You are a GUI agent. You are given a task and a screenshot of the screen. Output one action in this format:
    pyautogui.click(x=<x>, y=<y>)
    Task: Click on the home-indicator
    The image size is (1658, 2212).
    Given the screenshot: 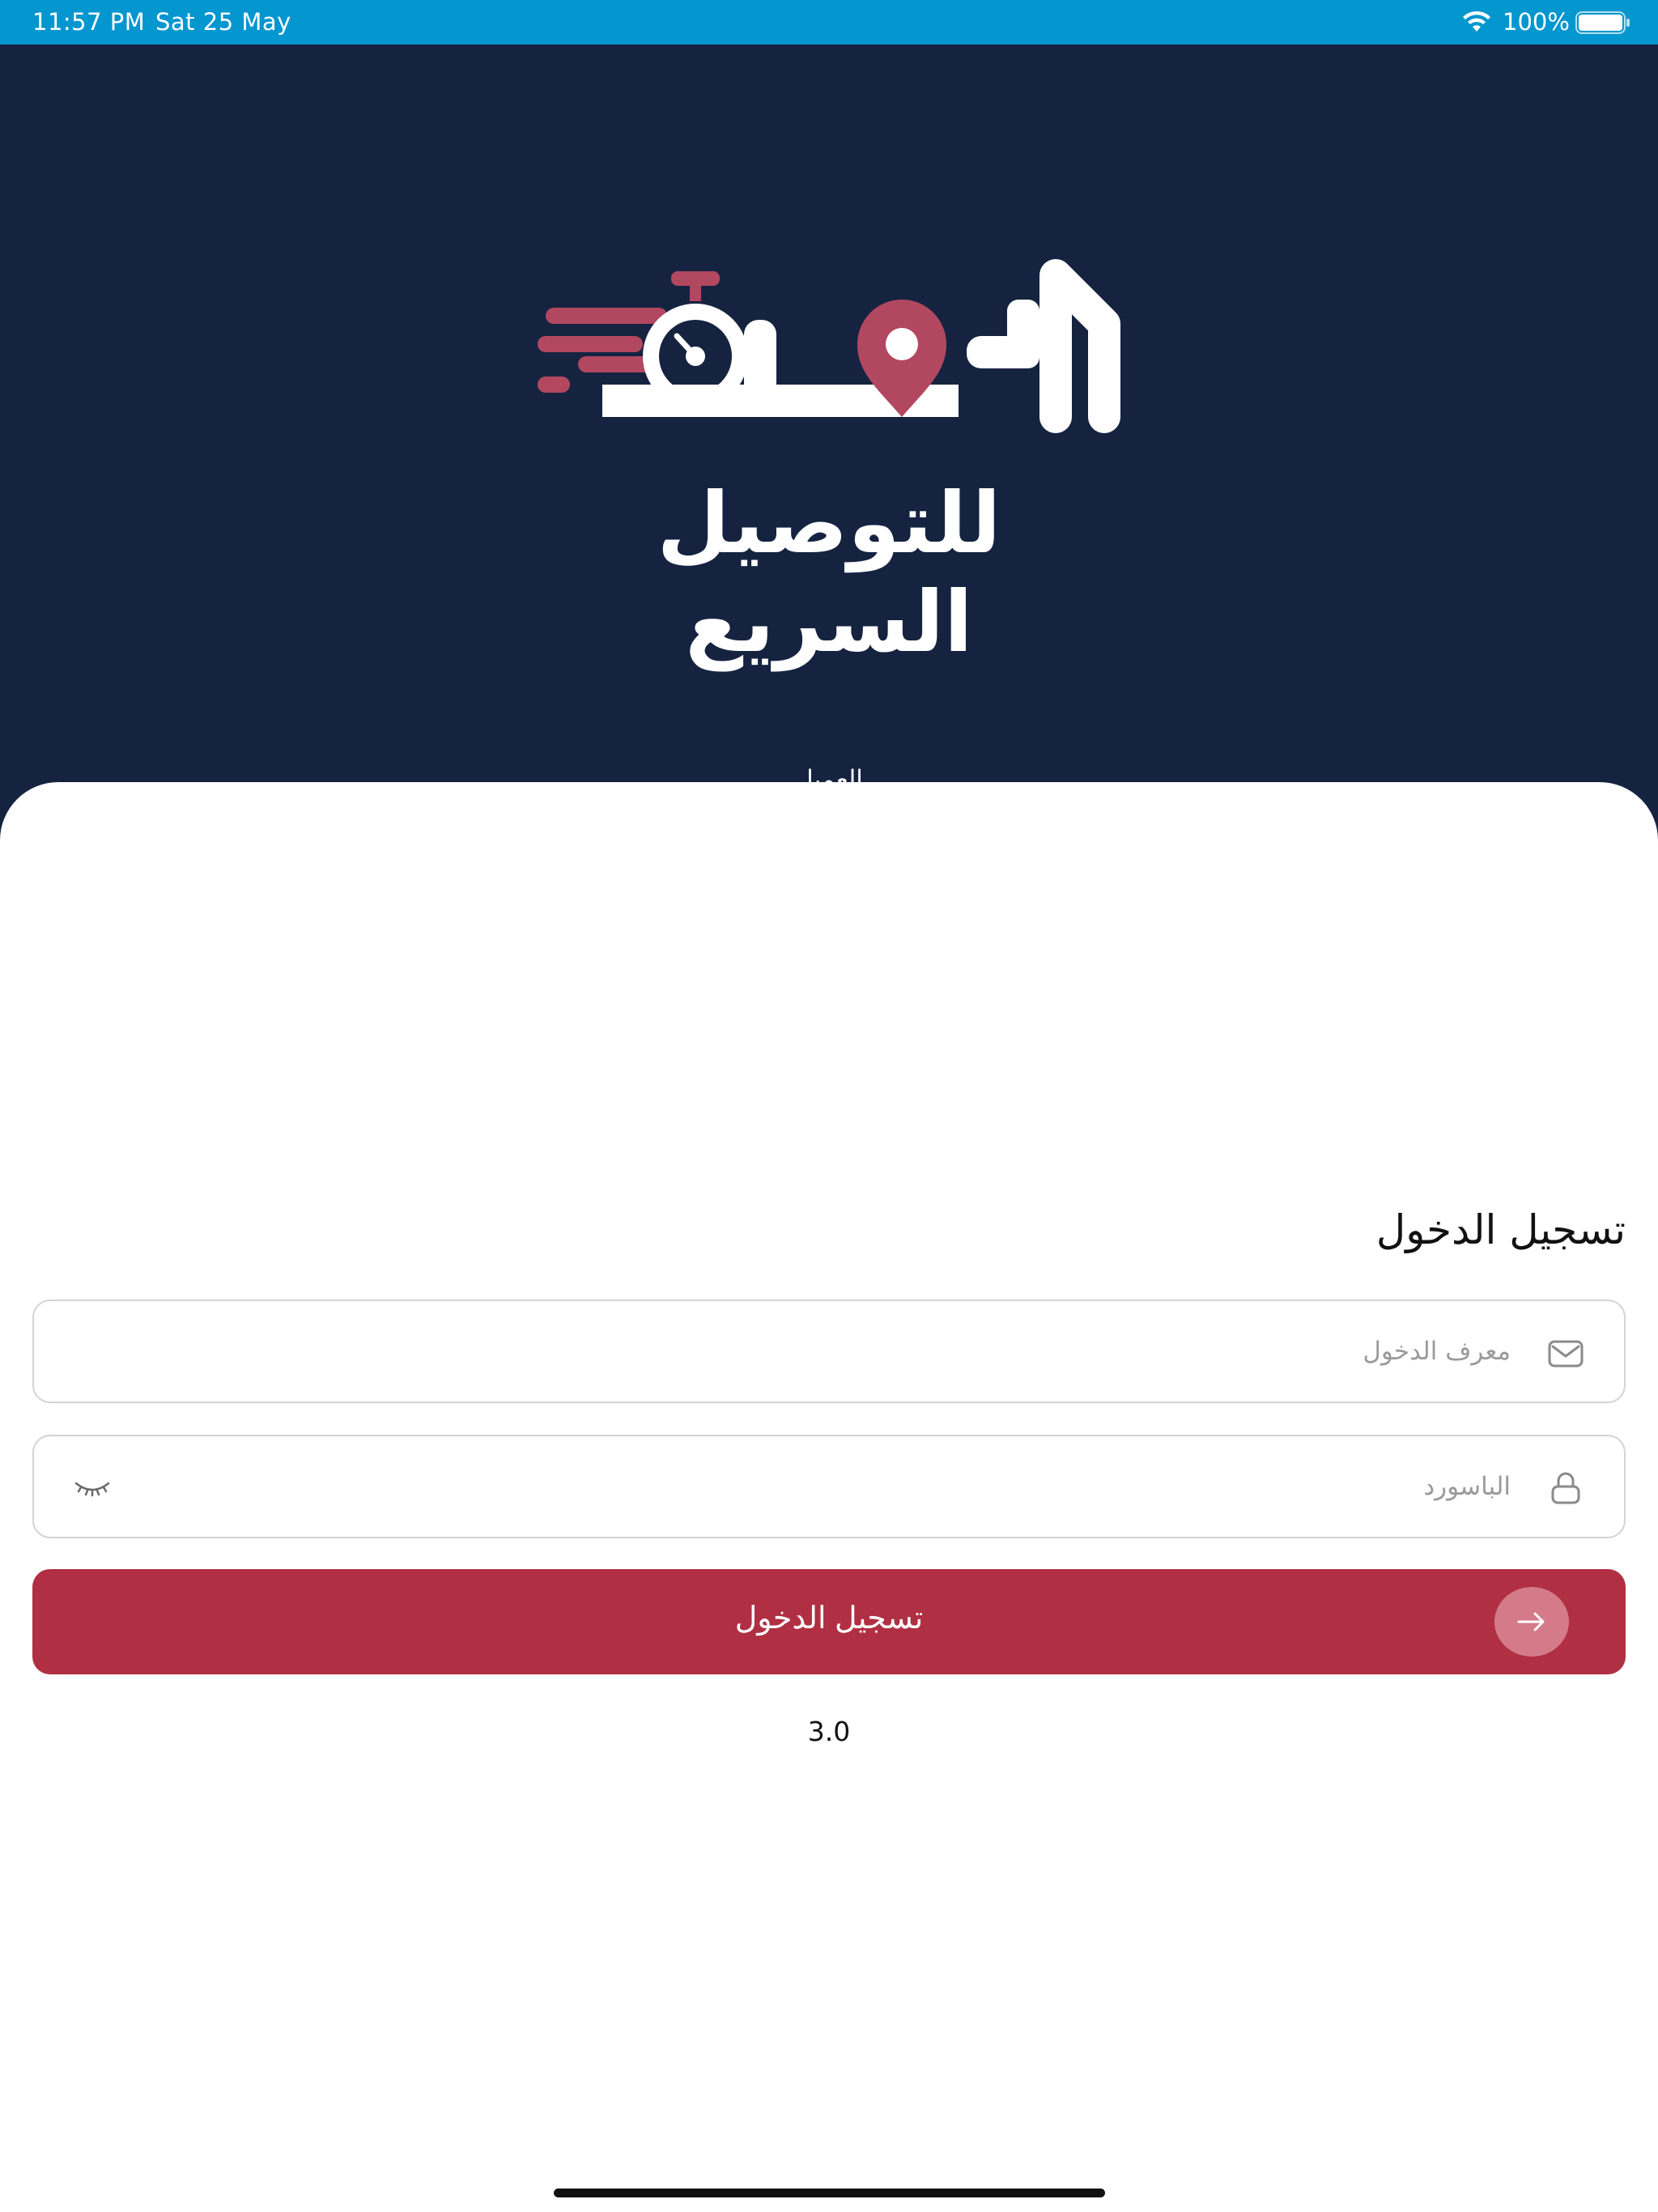 What is the action you would take?
    pyautogui.click(x=829, y=2193)
    